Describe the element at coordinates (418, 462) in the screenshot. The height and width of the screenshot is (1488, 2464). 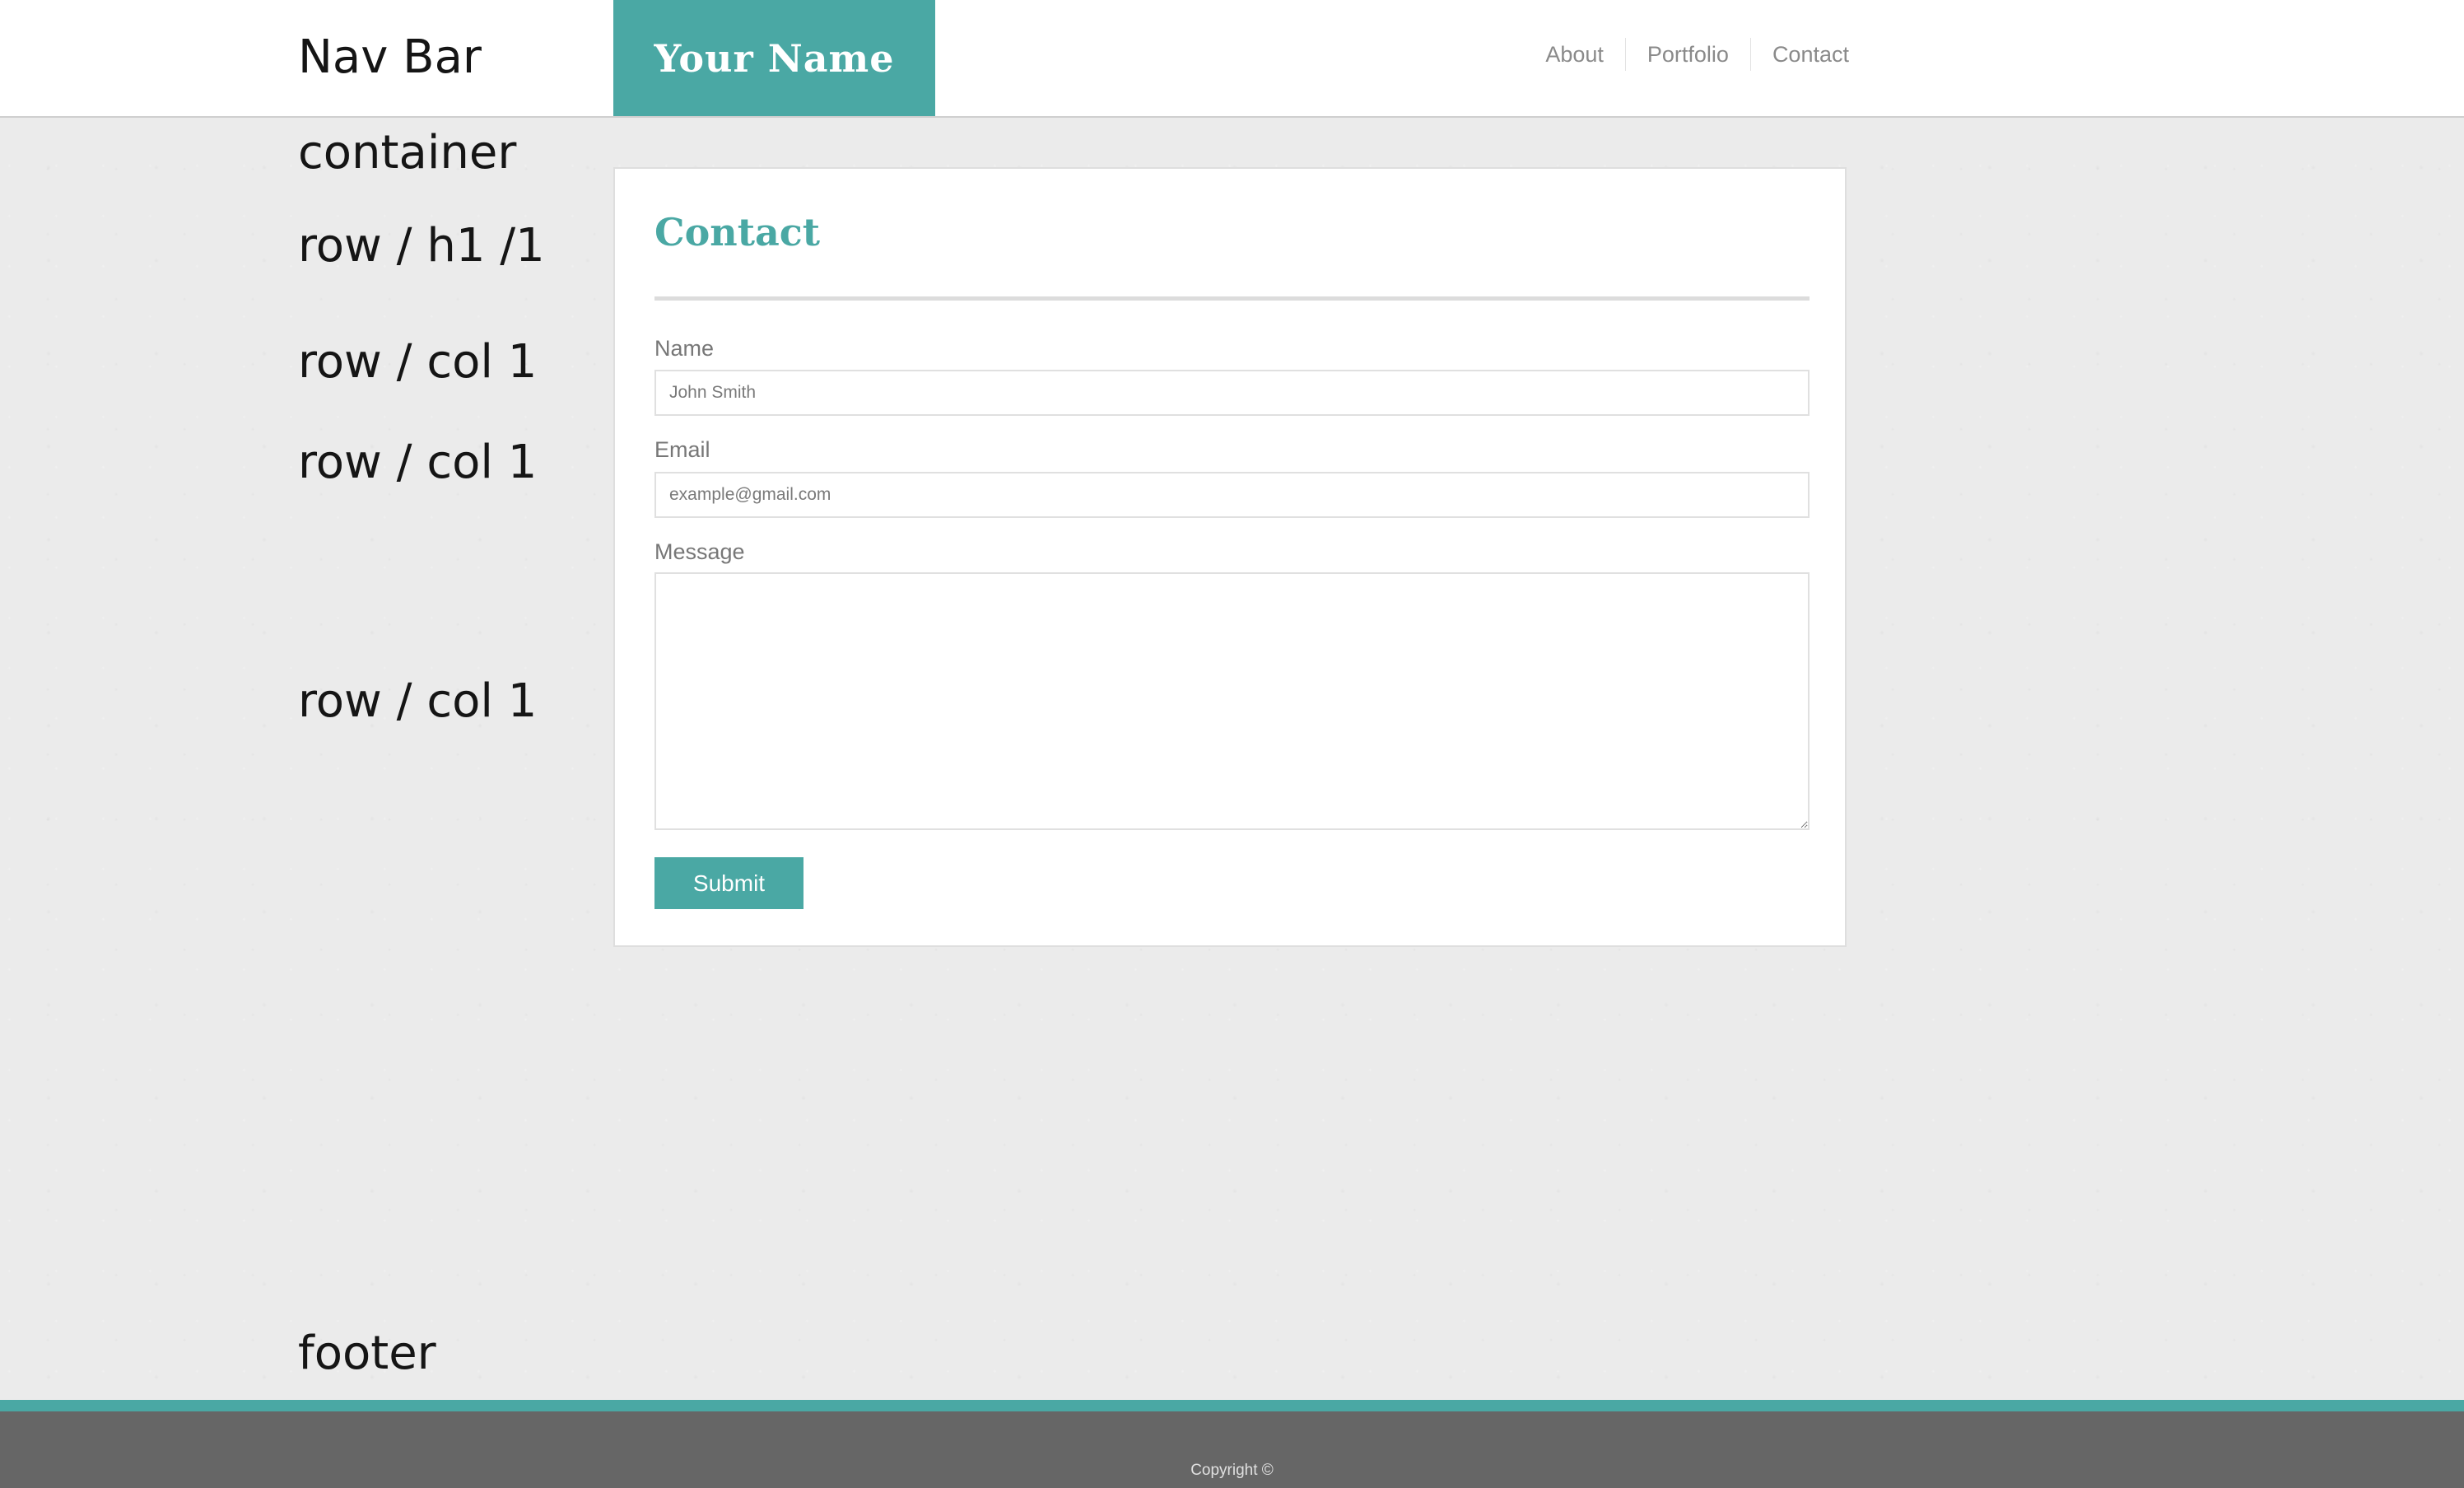
I see `annotation-row-col-email: row / col 1` at that location.